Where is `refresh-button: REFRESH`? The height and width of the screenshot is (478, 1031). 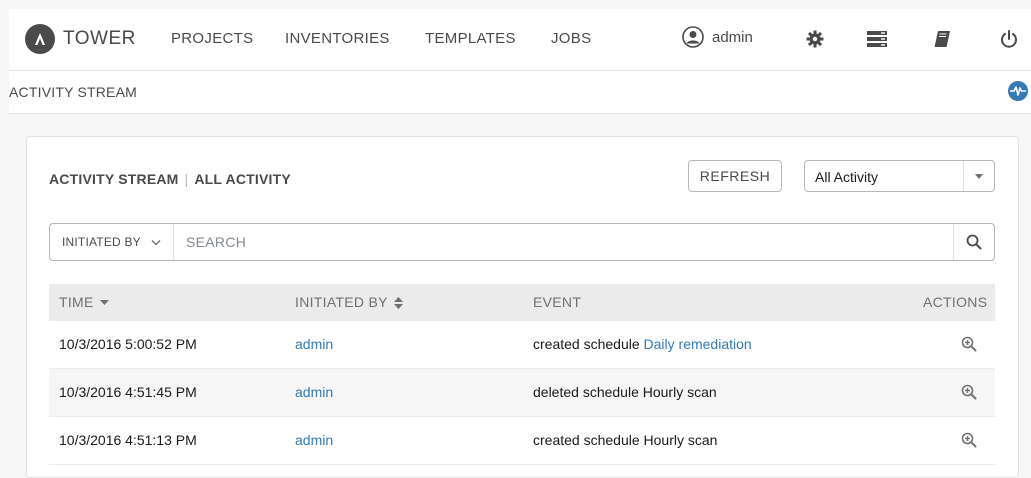
refresh-button: REFRESH is located at coordinates (735, 176).